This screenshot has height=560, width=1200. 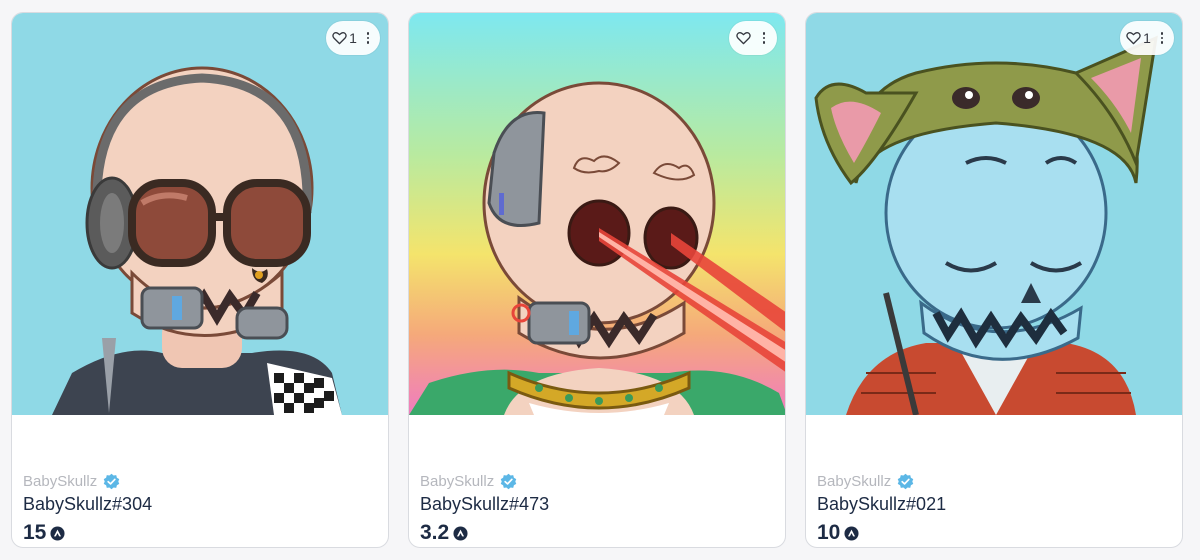 What do you see at coordinates (829, 532) in the screenshot?
I see `price-value: 10` at bounding box center [829, 532].